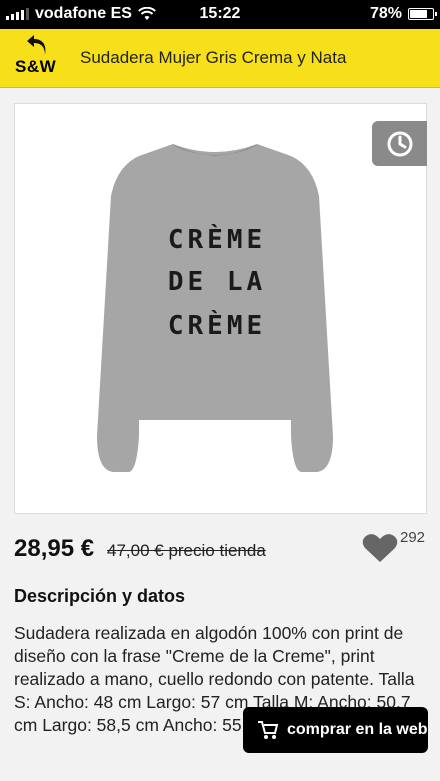  I want to click on logo-text: S&W, so click(36, 66).